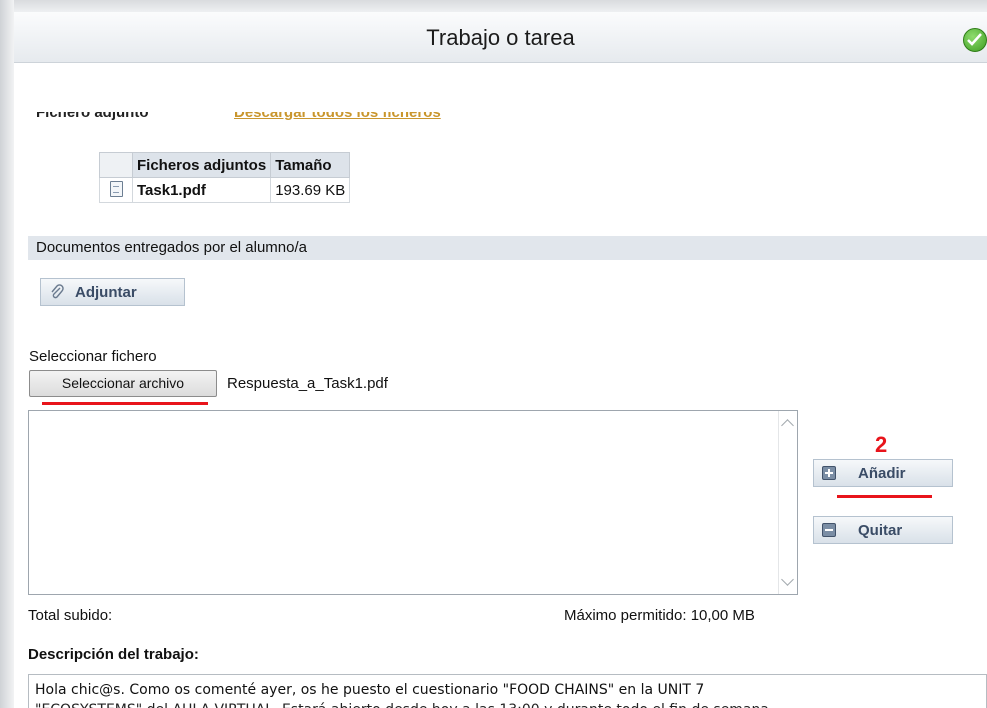 The image size is (987, 708). I want to click on title-bar: Trabajo o tarea, so click(500, 37).